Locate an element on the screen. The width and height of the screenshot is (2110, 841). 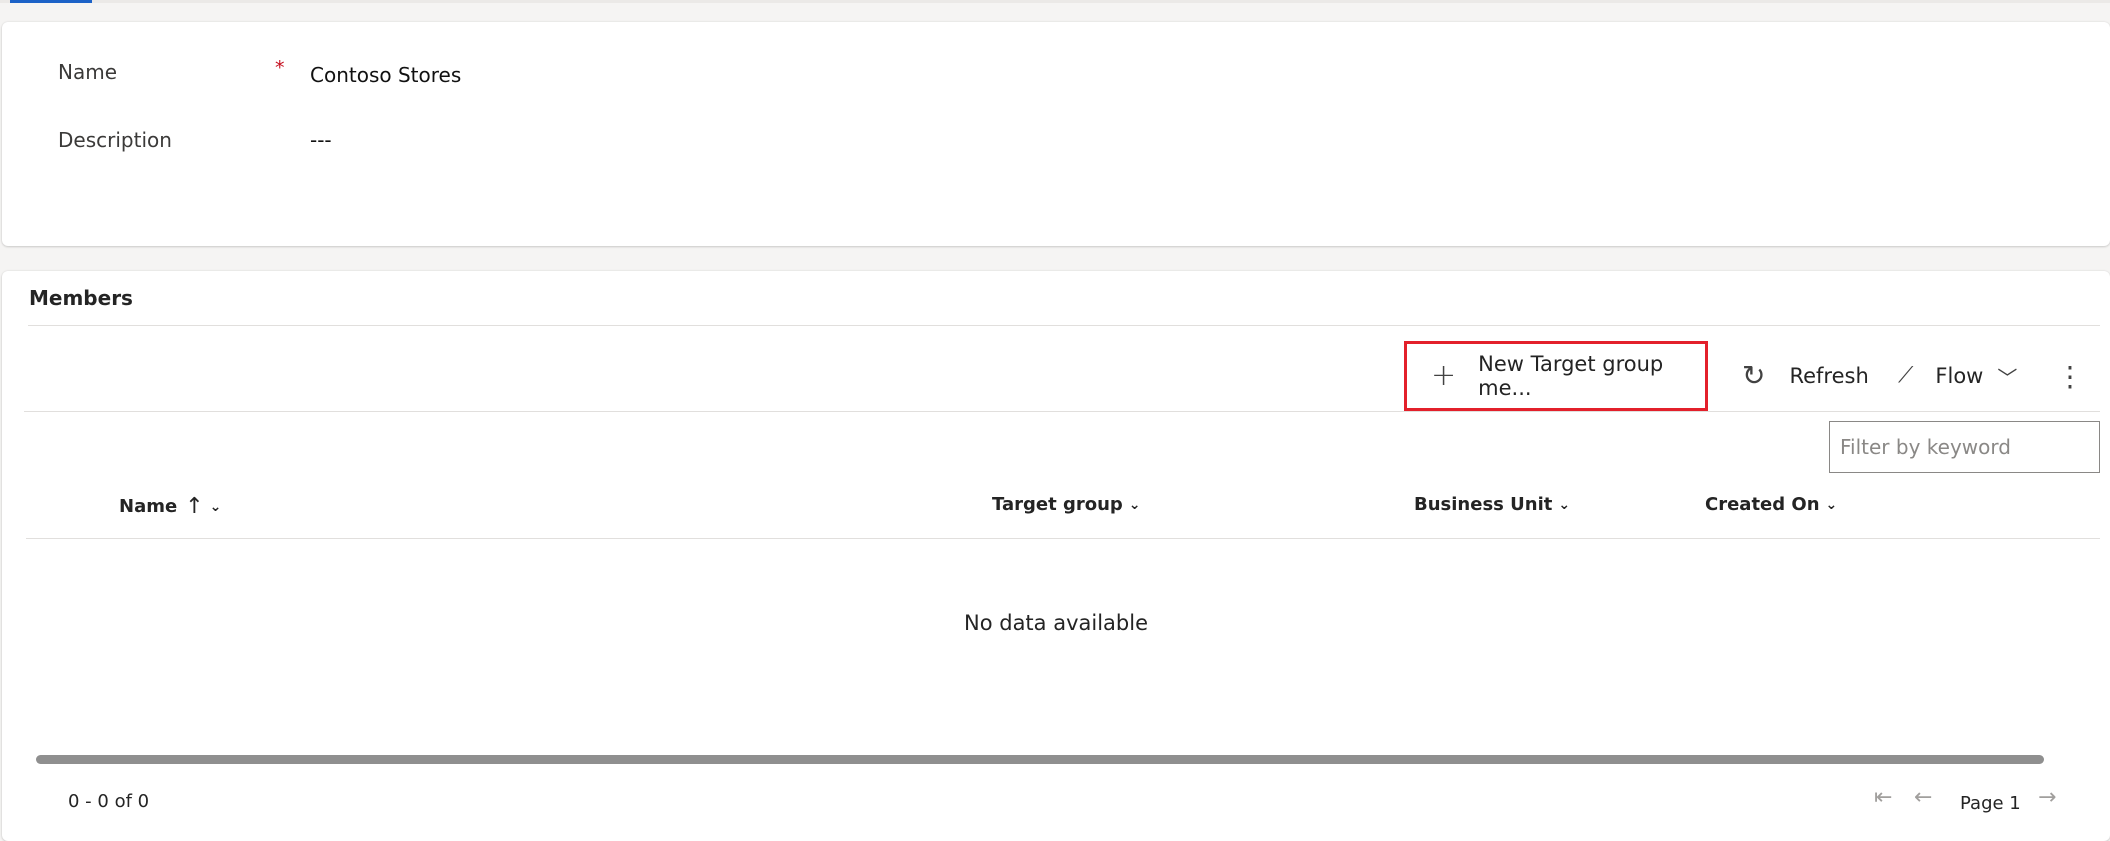
column-header-target-group: Target group ⌄ is located at coordinates (1066, 504).